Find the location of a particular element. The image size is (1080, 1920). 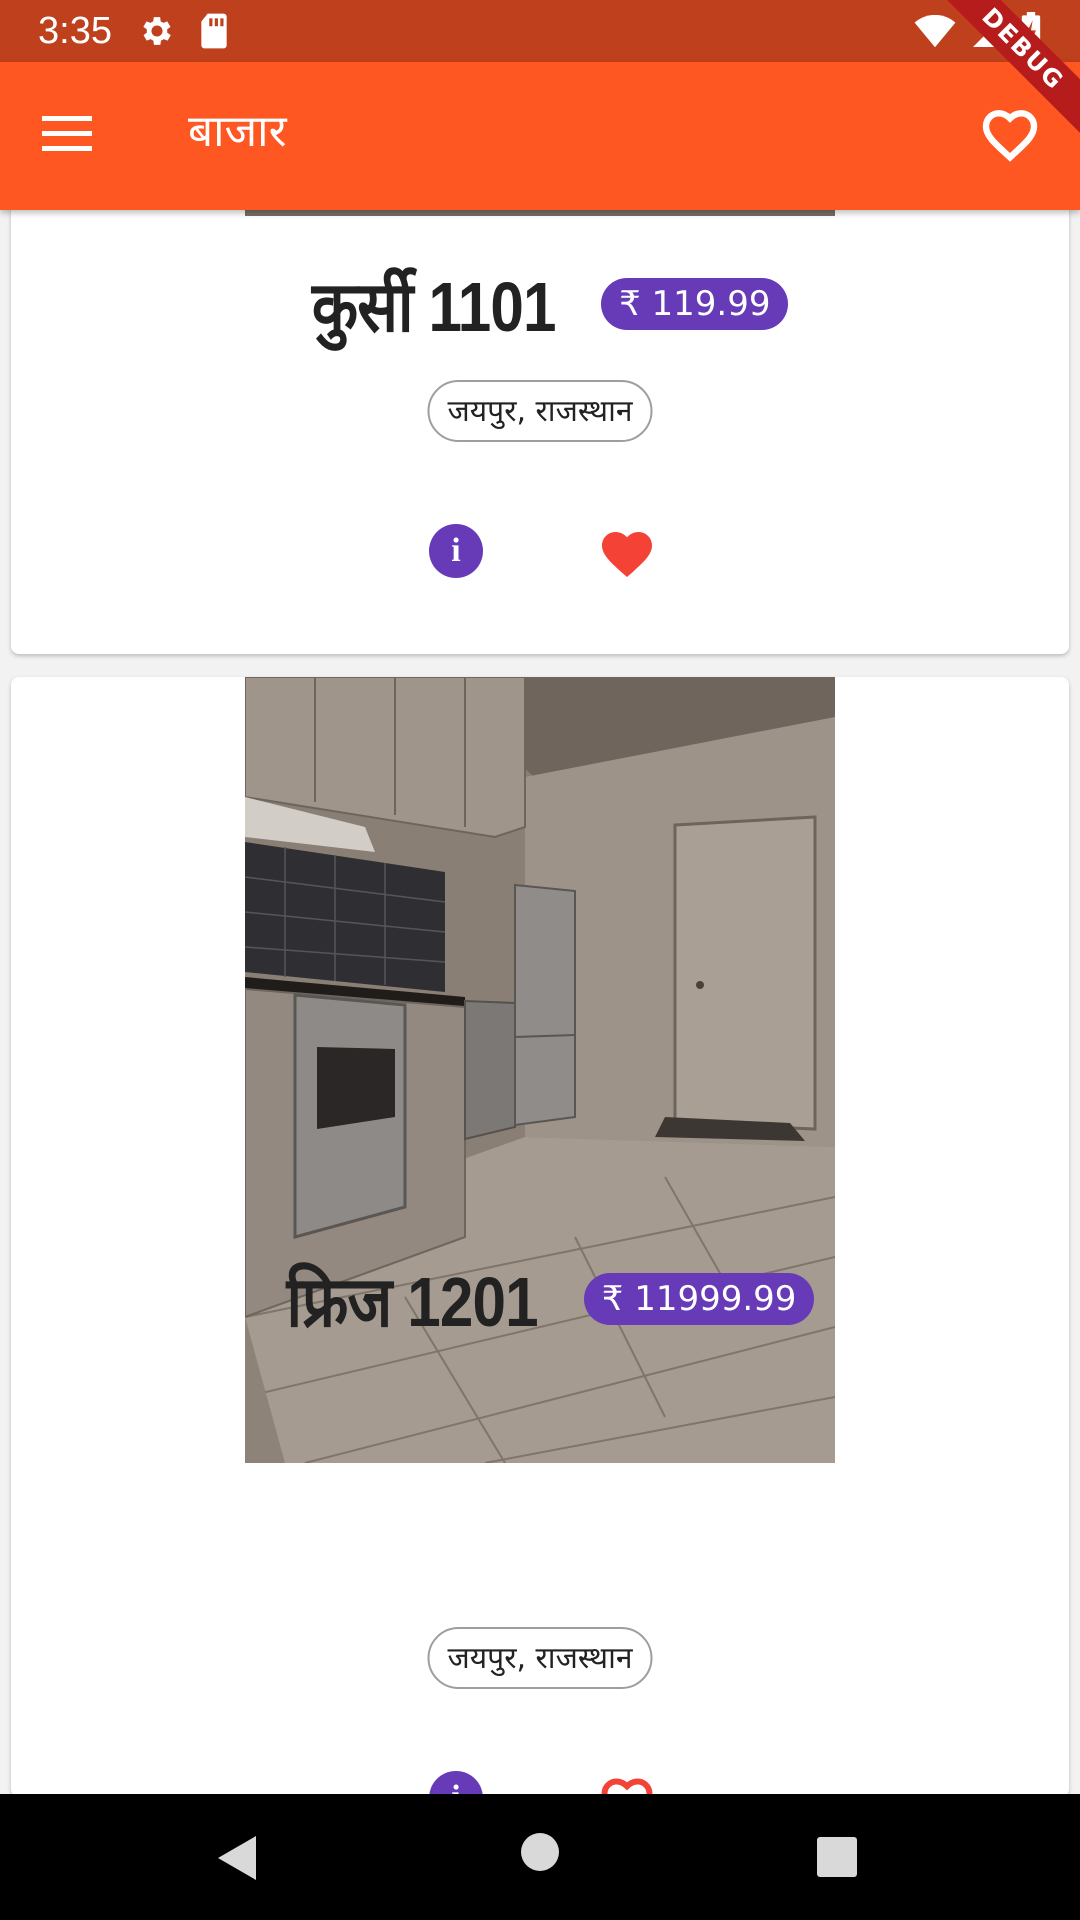

price-badge: ₹ 11999.99 is located at coordinates (699, 1299).